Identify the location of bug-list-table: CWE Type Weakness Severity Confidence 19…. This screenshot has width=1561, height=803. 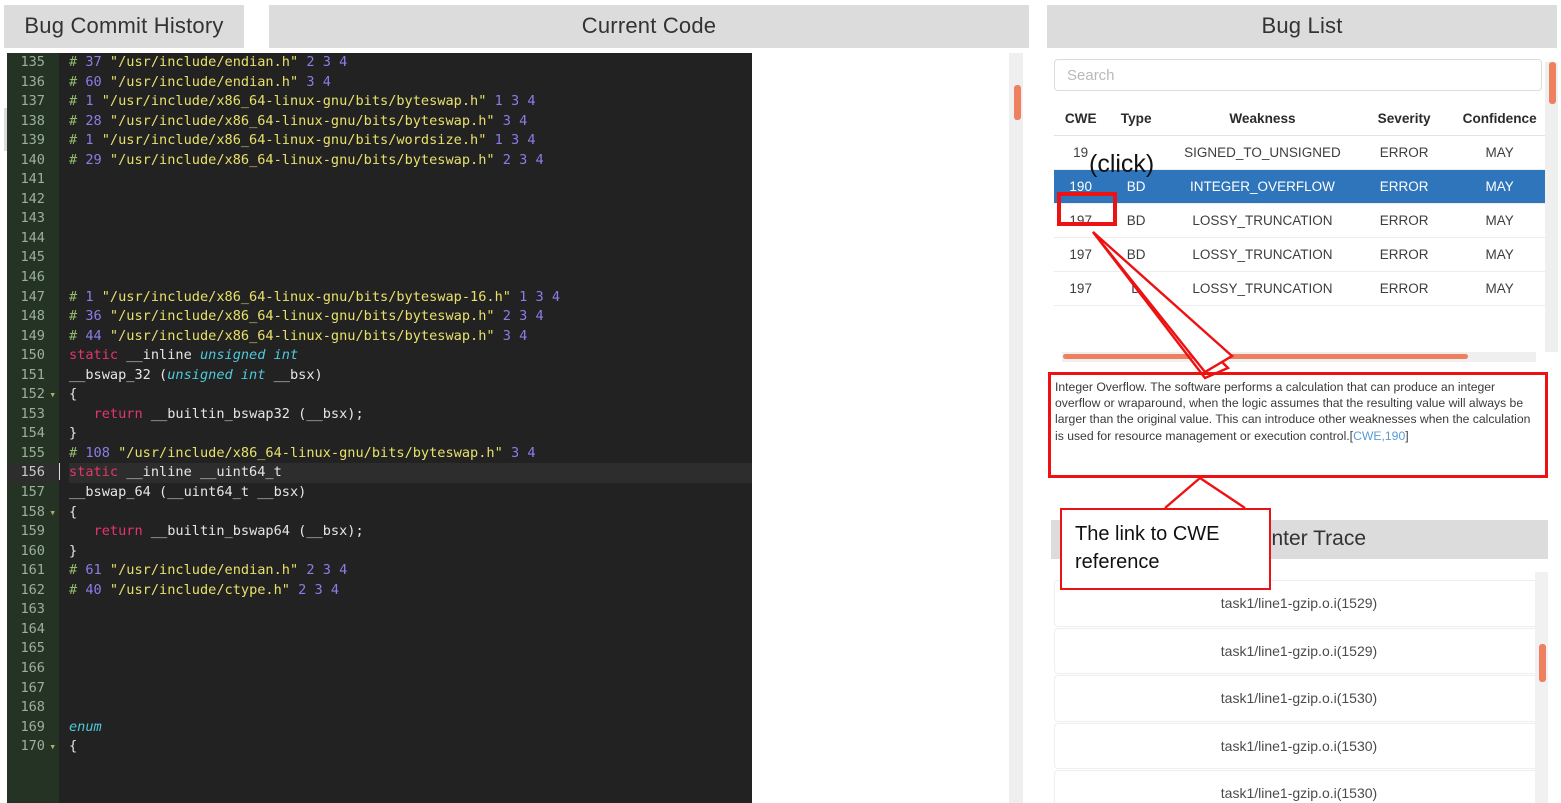
(1302, 205).